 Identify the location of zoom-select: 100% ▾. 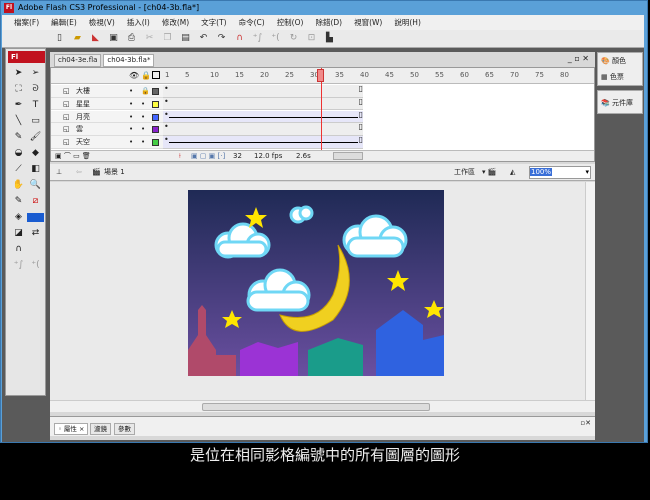
(560, 172).